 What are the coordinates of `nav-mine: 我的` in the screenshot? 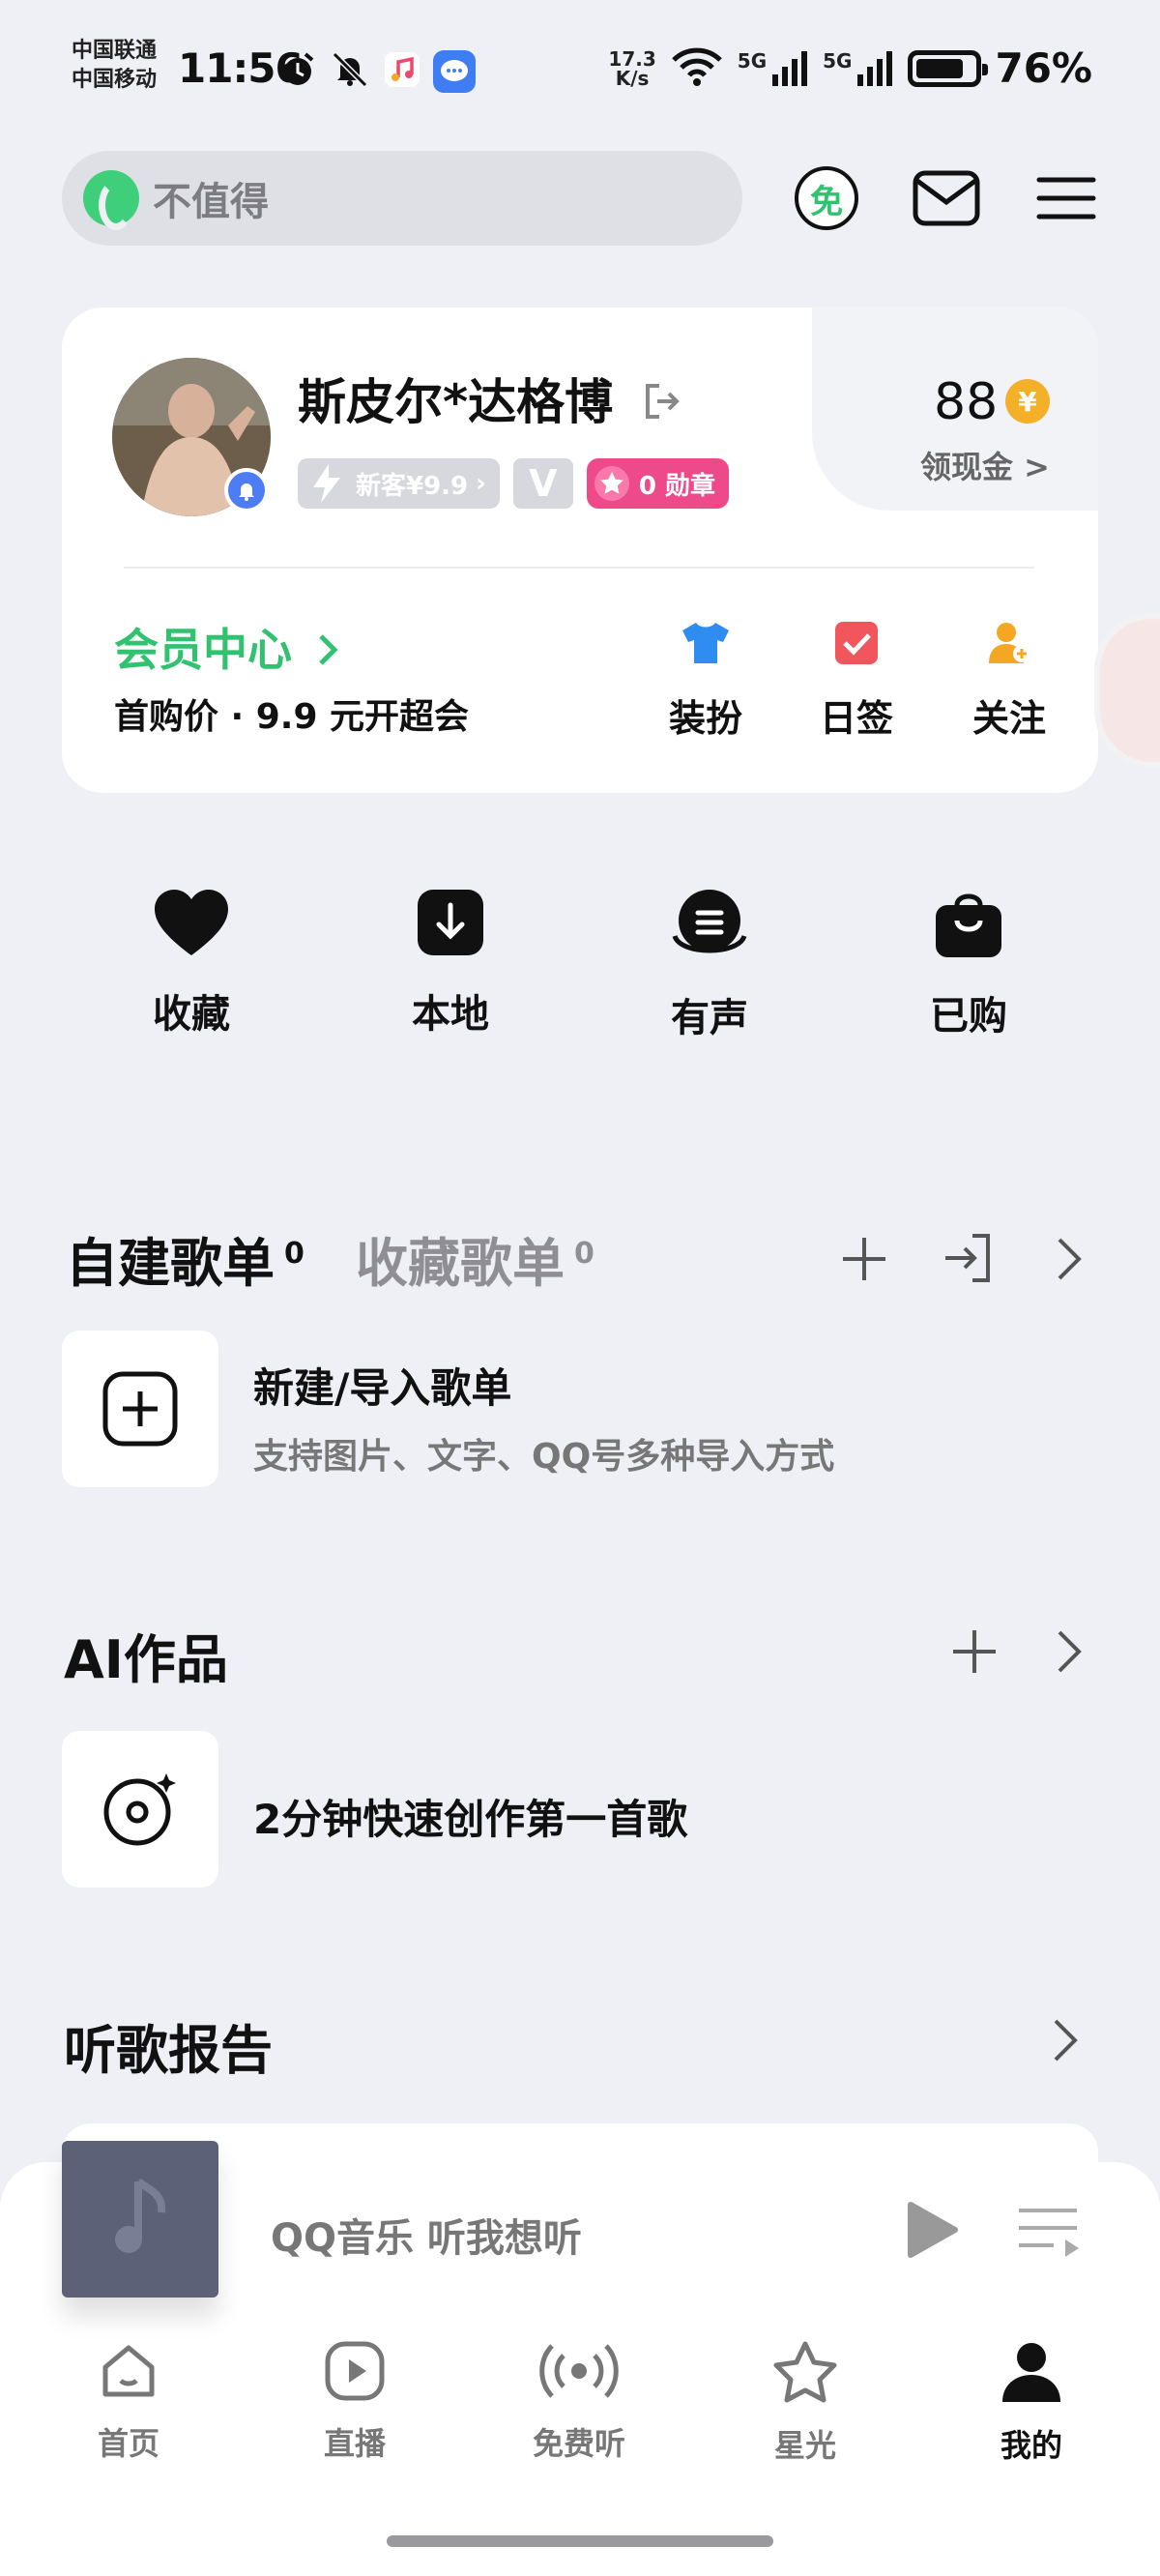 It's located at (1031, 2403).